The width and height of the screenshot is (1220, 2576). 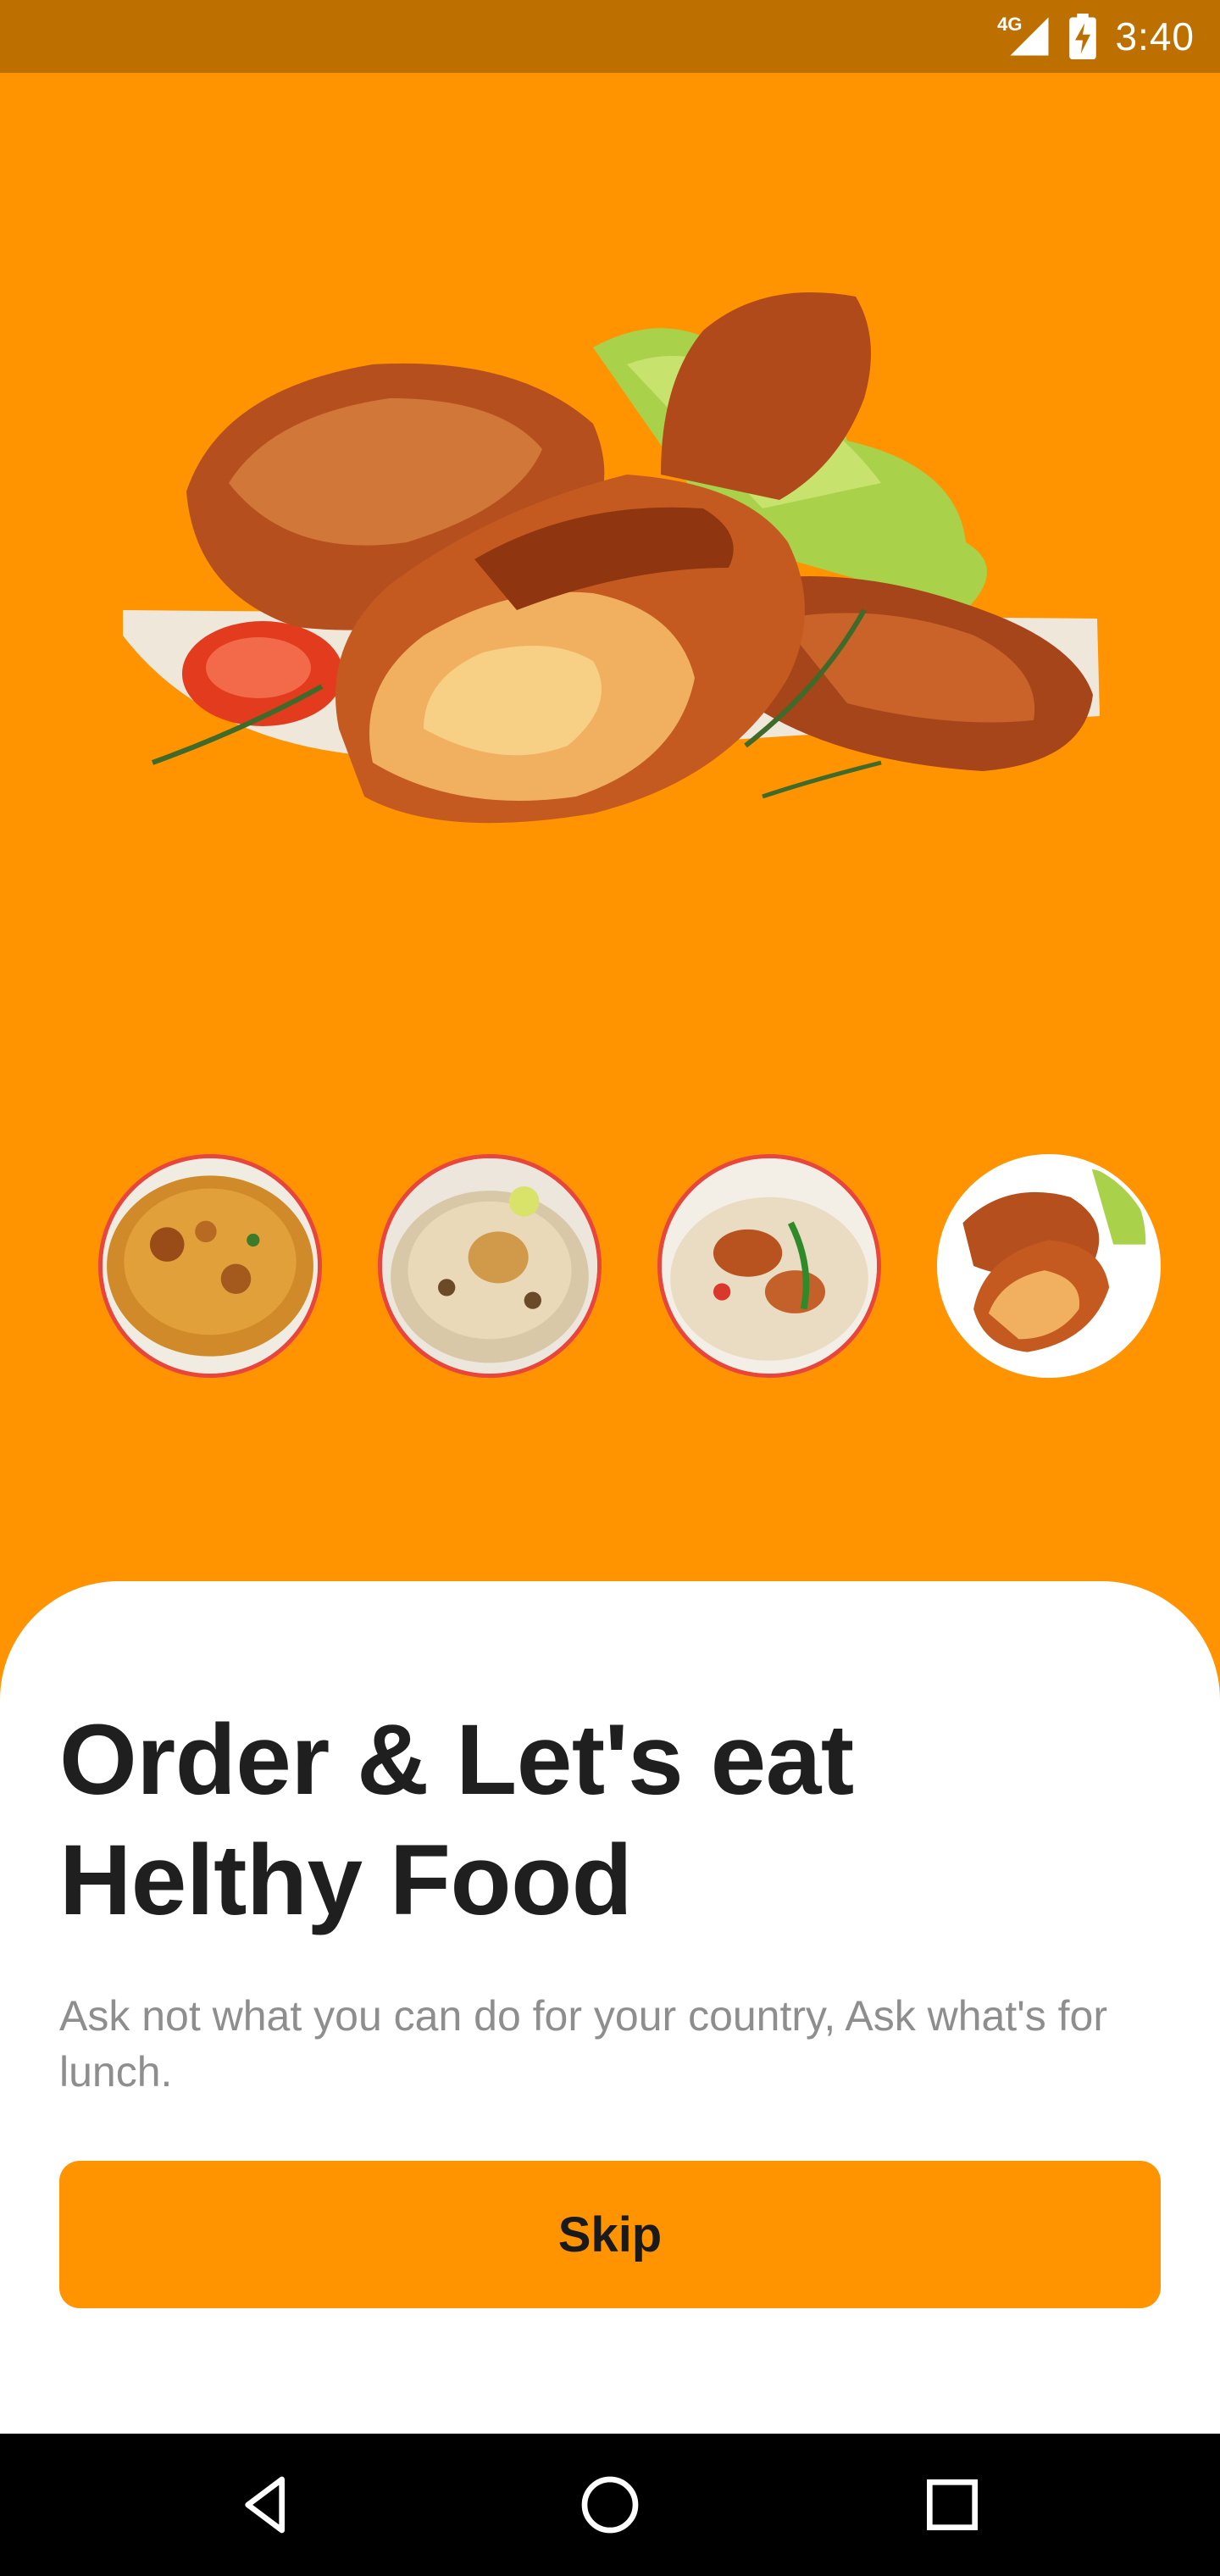 I want to click on thumbnail-chicken-legs, so click(x=1049, y=1266).